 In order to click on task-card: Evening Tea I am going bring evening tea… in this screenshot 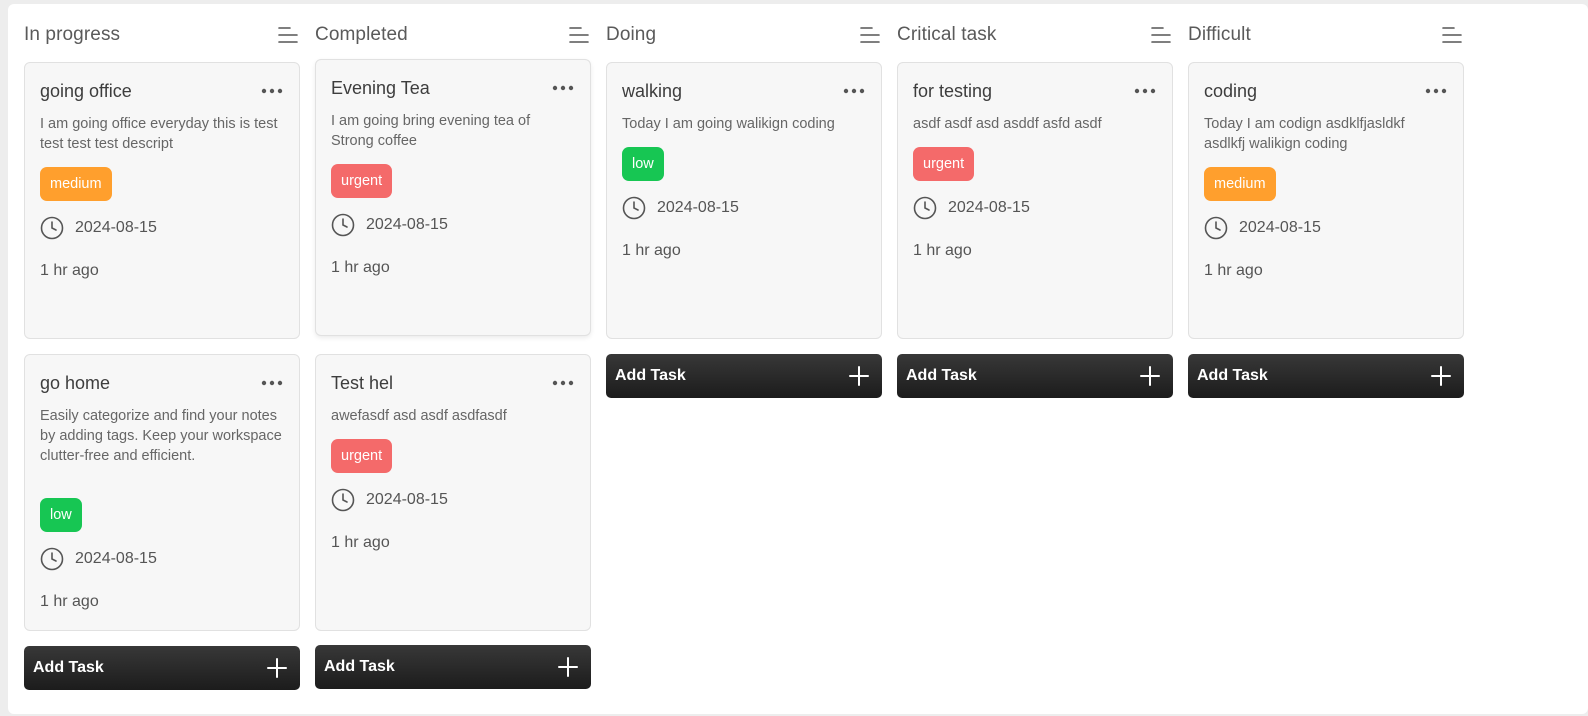, I will do `click(453, 197)`.